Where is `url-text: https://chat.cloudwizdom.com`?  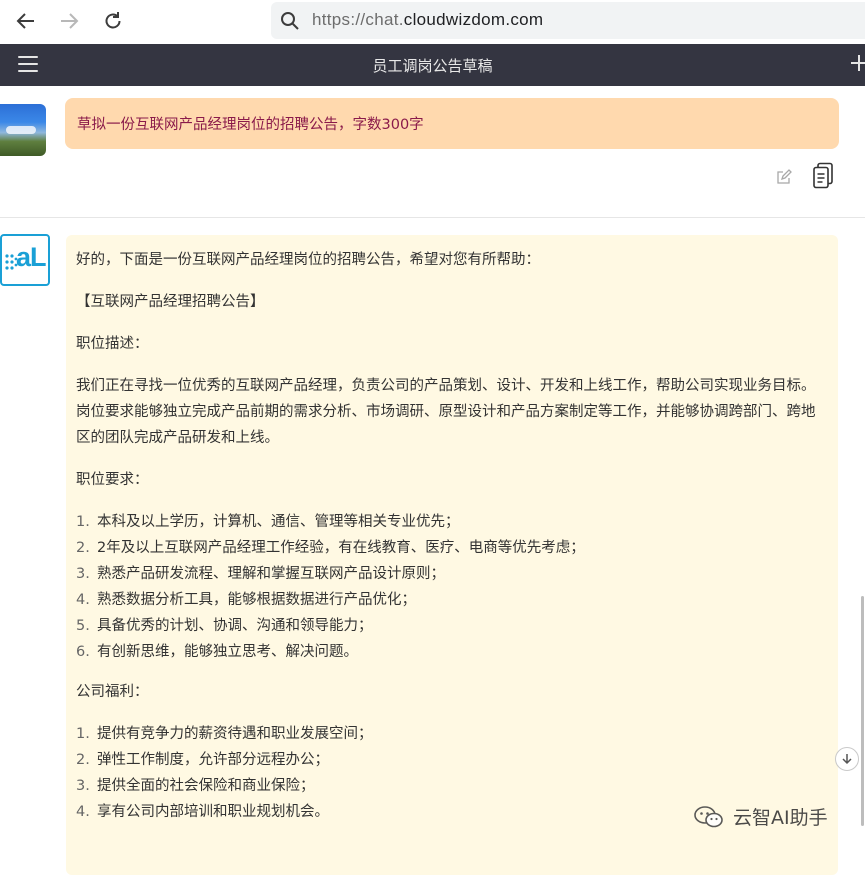
url-text: https://chat.cloudwizdom.com is located at coordinates (427, 20).